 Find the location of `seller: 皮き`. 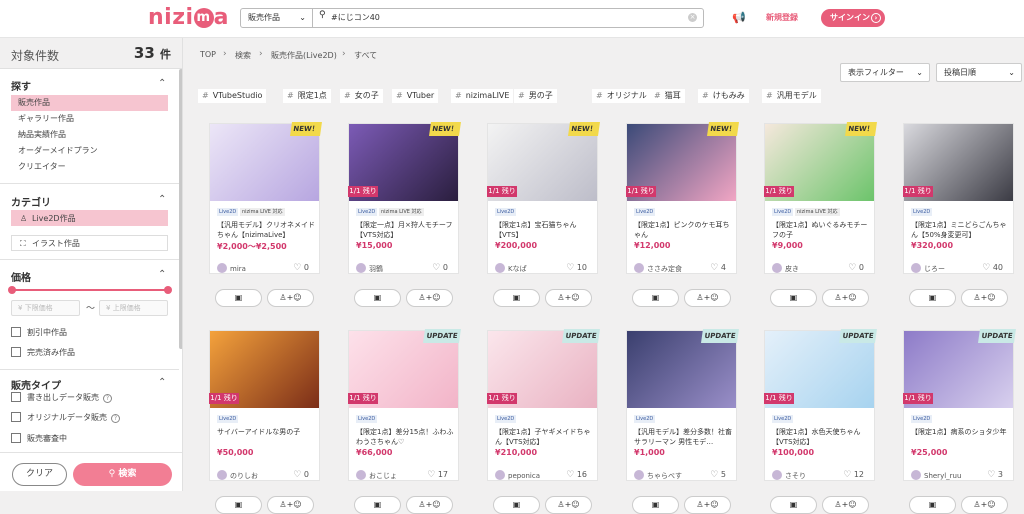

seller: 皮き is located at coordinates (785, 268).